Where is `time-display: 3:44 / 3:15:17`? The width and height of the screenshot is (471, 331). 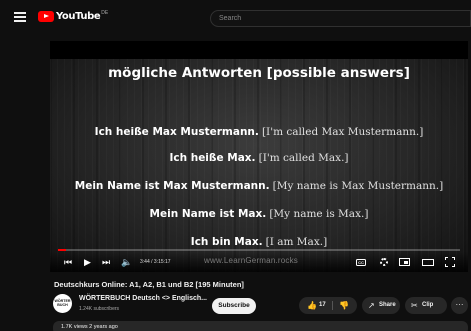 time-display: 3:44 / 3:15:17 is located at coordinates (155, 262).